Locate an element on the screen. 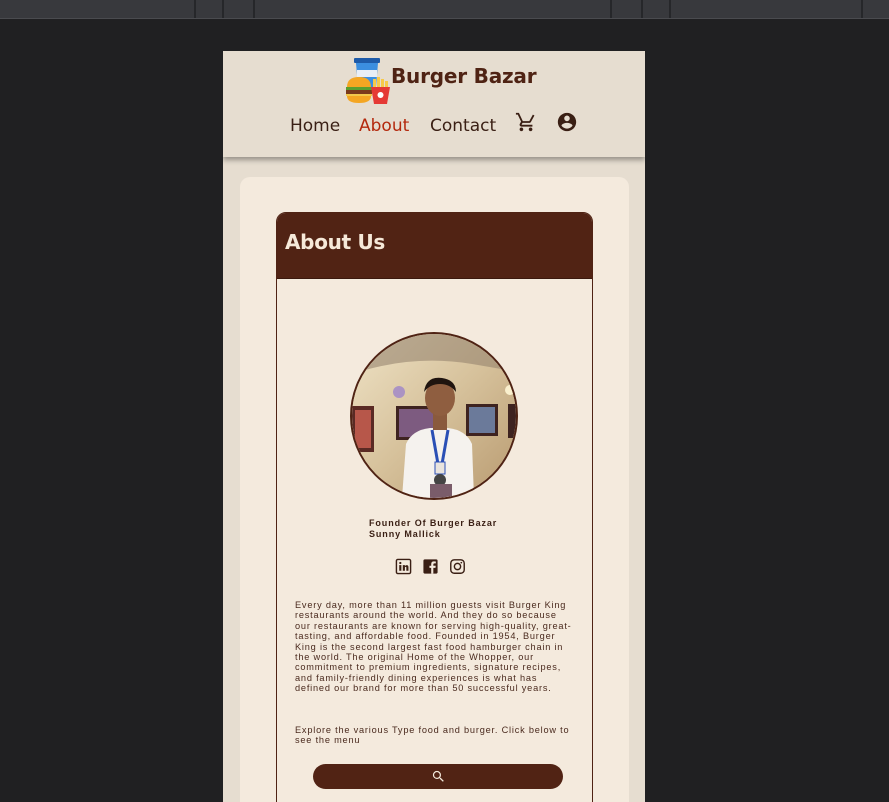 The width and height of the screenshot is (889, 802). nav-contact: Contact is located at coordinates (463, 126).